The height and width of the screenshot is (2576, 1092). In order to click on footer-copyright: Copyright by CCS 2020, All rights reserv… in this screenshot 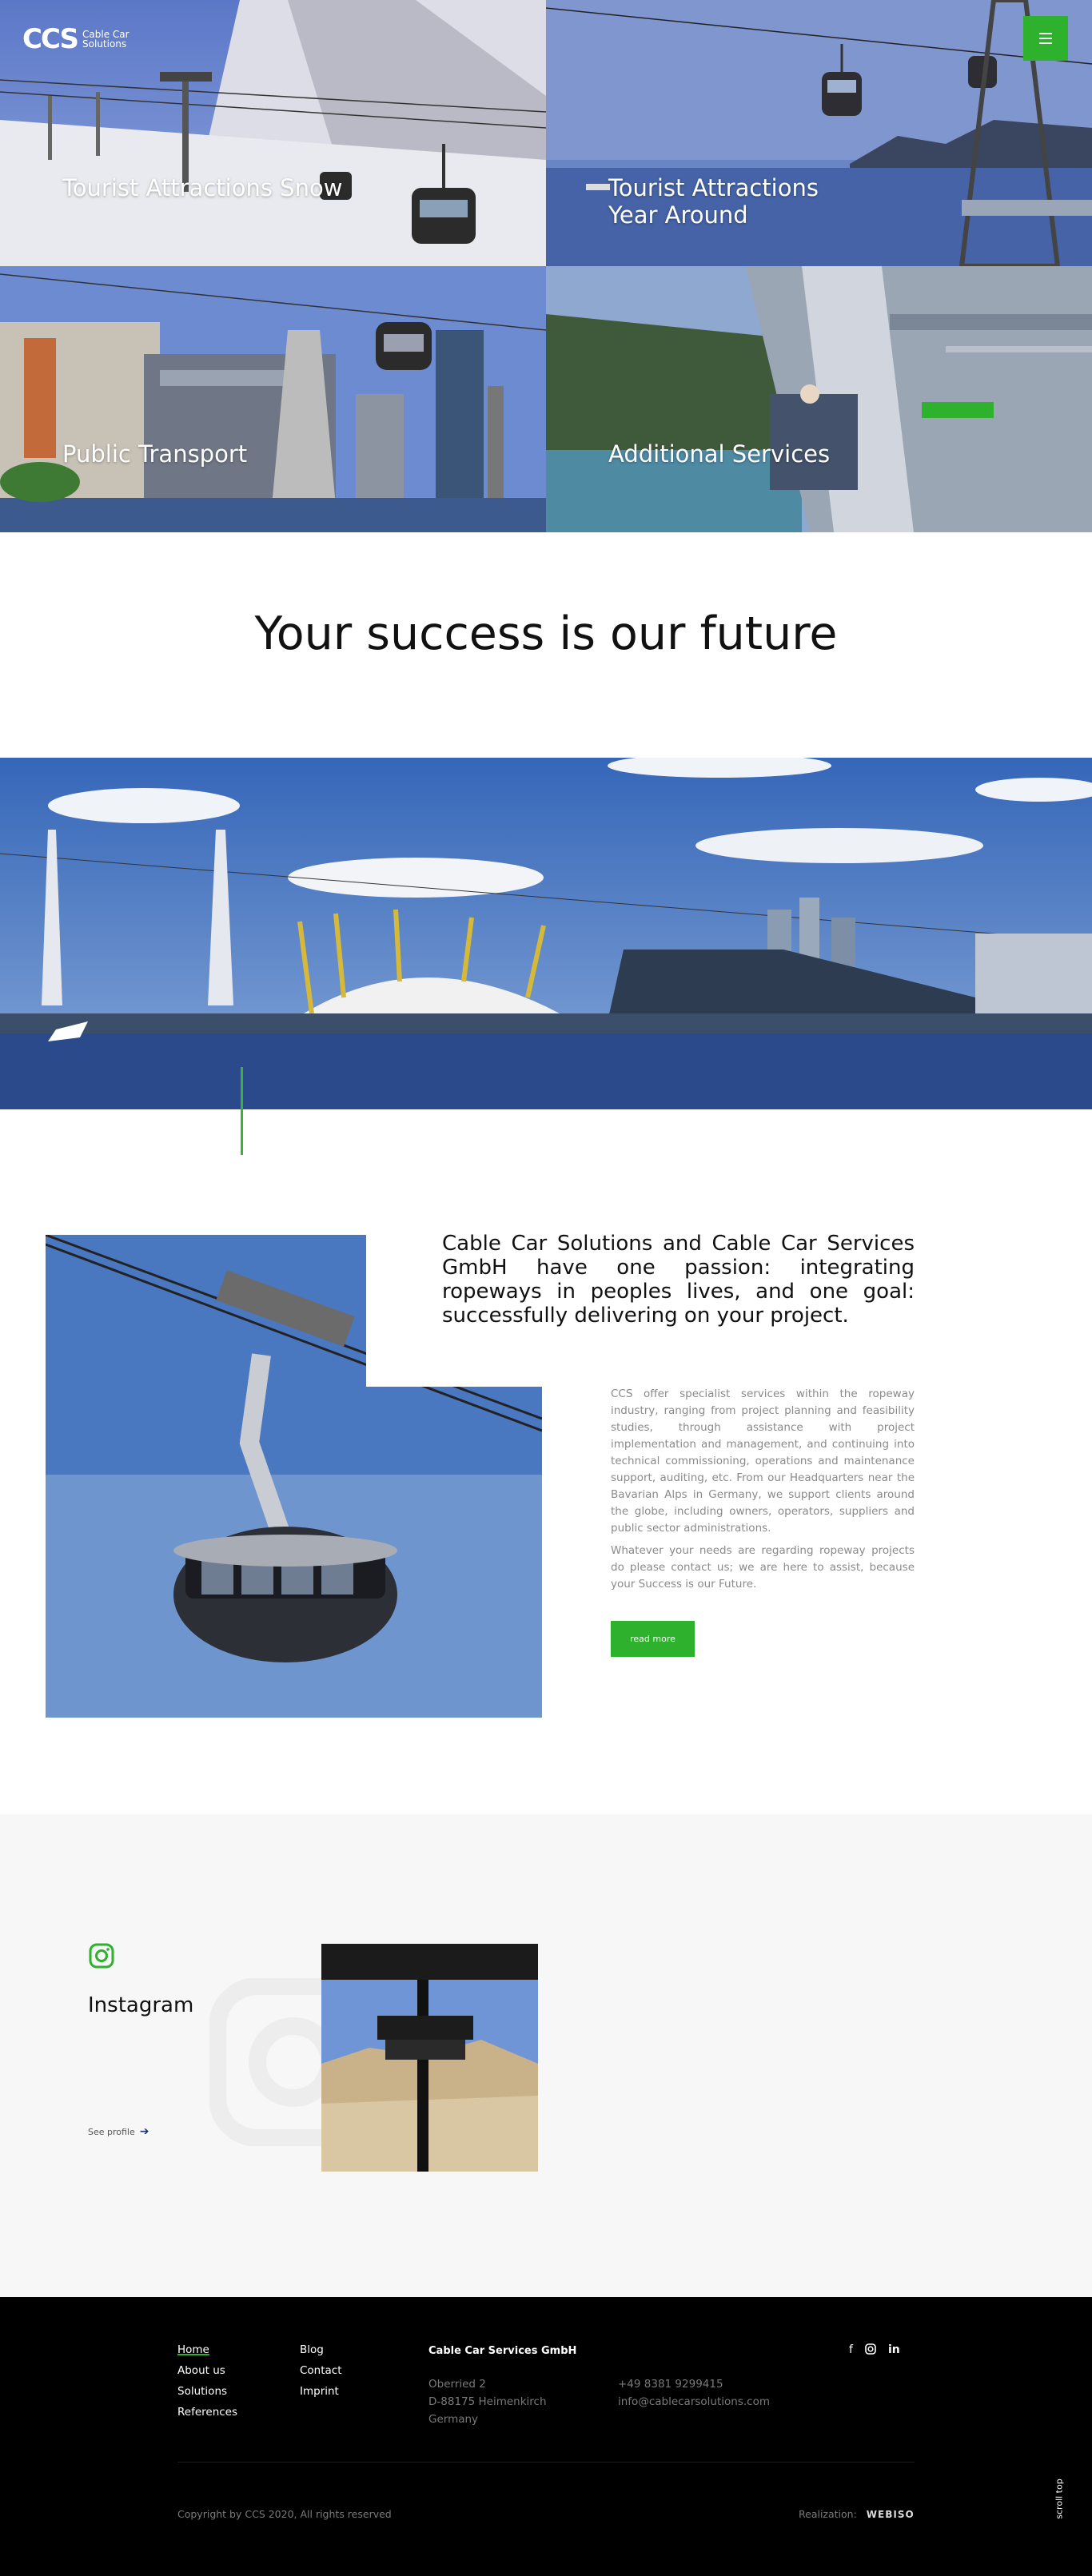, I will do `click(284, 2514)`.